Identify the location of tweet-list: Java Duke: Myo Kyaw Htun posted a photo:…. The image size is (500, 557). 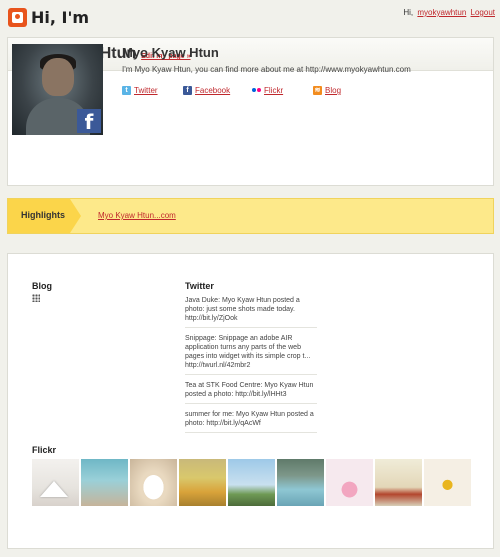
(251, 367).